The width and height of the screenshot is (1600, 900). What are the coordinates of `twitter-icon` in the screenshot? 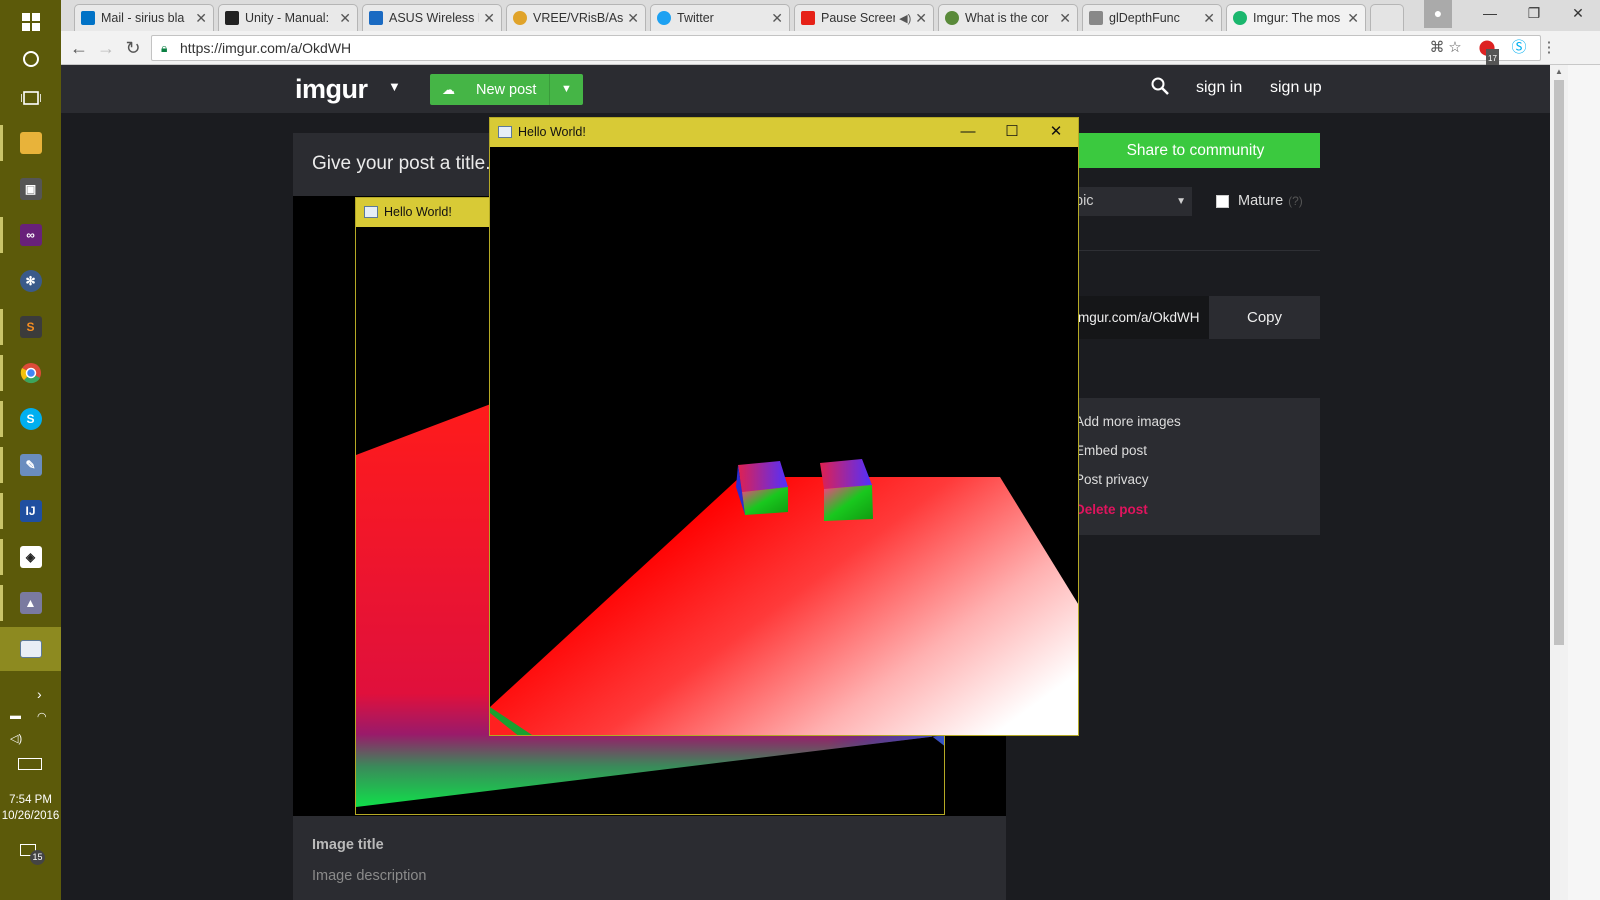 It's located at (664, 18).